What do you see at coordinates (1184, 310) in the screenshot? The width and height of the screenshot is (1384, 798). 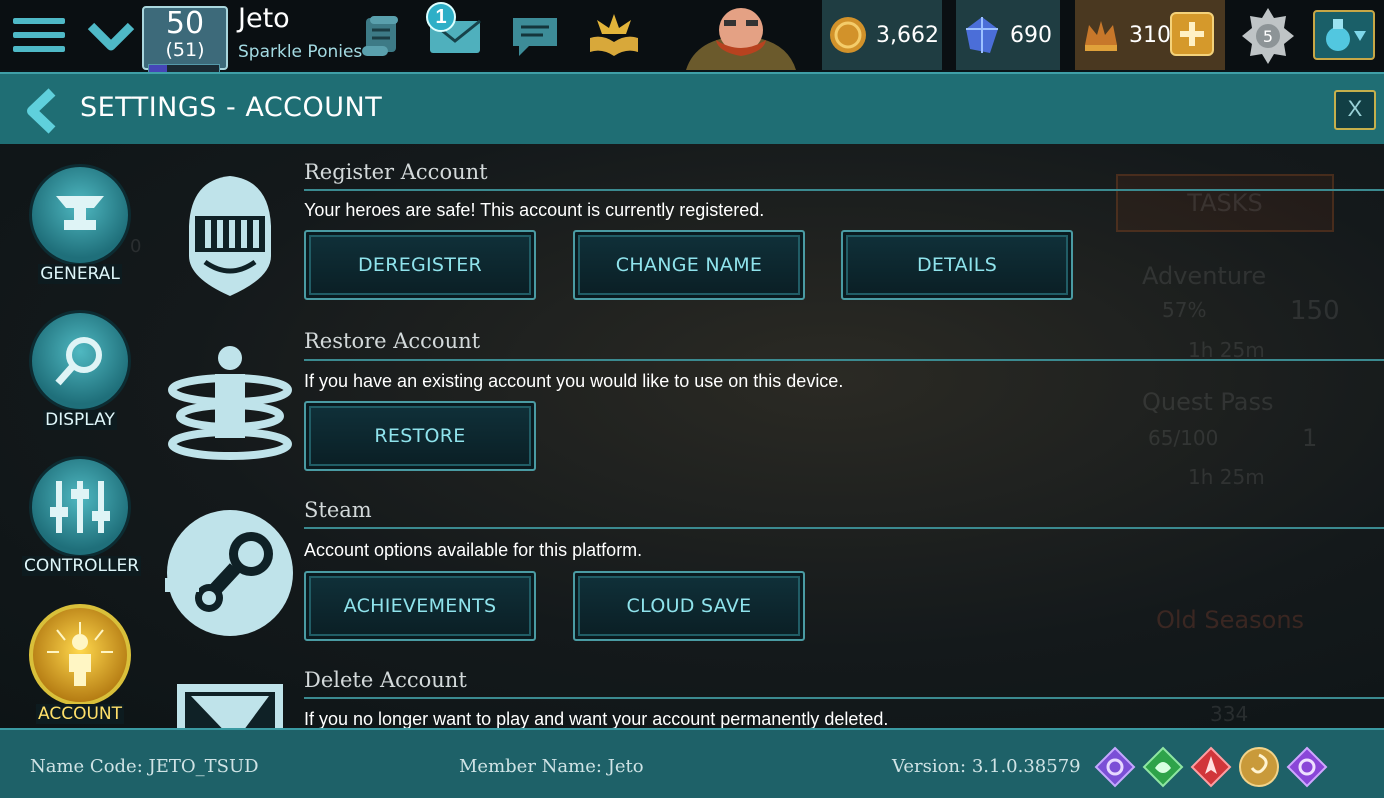 I see `ghost-adventure-pct: 57%` at bounding box center [1184, 310].